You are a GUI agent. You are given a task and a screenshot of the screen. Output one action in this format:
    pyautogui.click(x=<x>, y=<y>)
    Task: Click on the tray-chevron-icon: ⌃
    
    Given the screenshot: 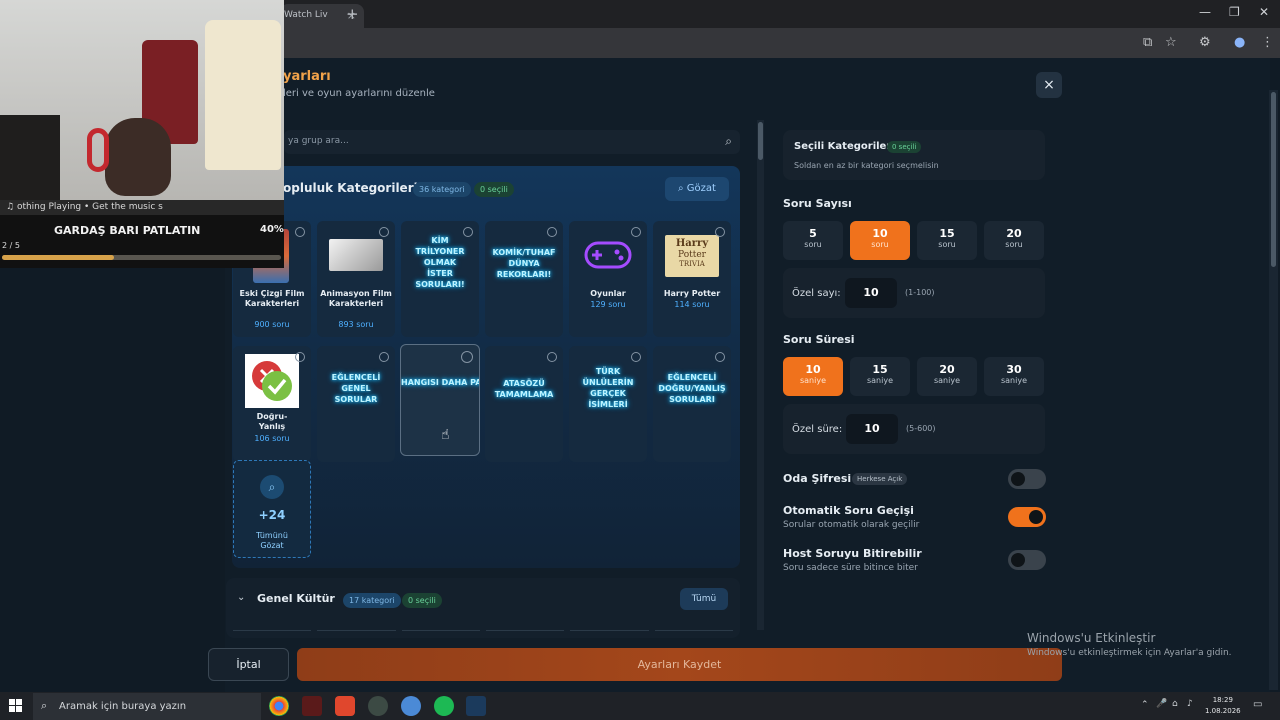 What is the action you would take?
    pyautogui.click(x=1145, y=705)
    